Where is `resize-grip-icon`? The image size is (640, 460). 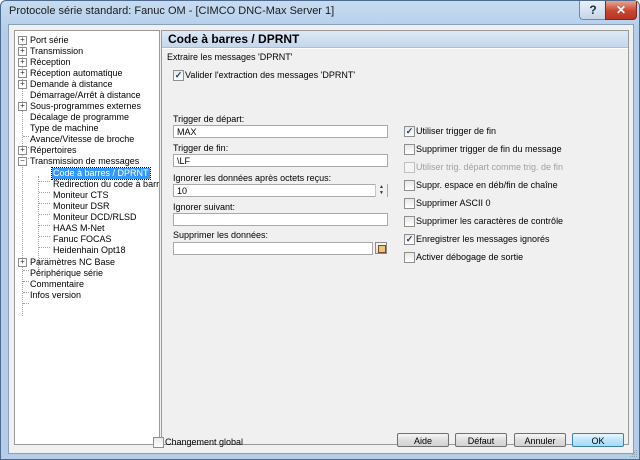 resize-grip-icon is located at coordinates (633, 453).